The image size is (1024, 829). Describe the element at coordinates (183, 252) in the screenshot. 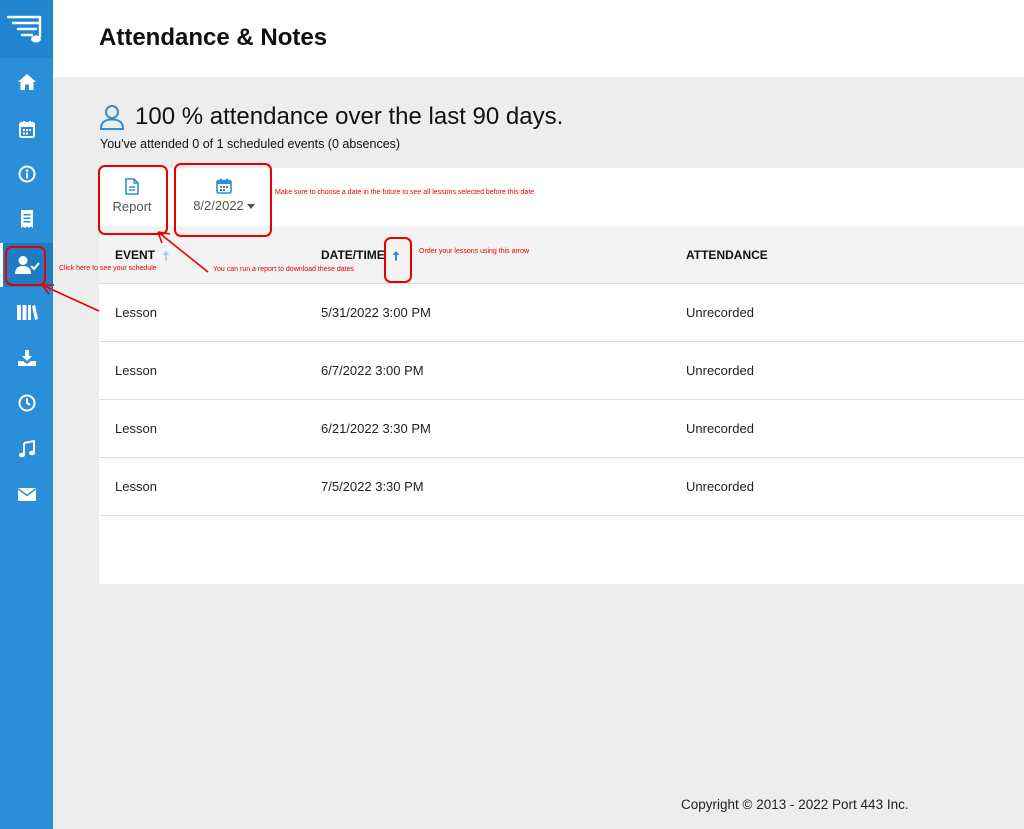

I see `arrow-to-report` at that location.